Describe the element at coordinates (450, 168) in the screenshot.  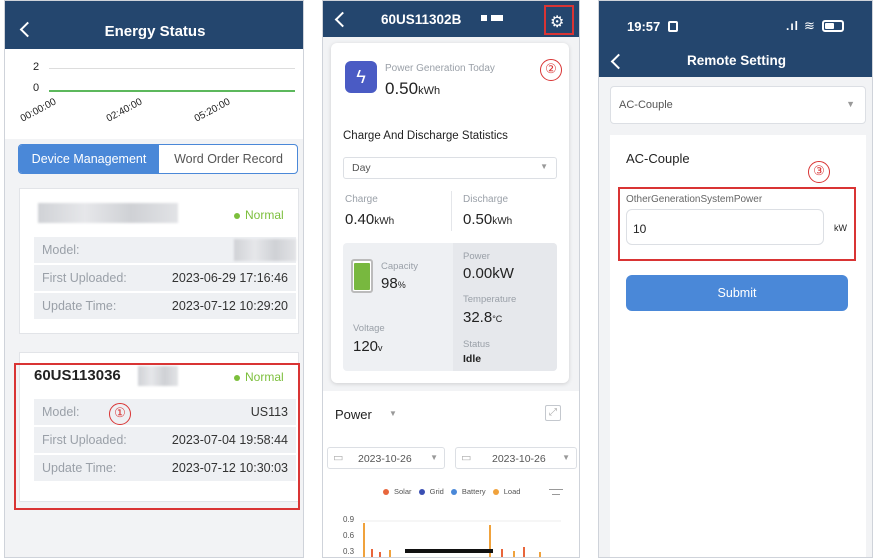
I see `period-select: Day ▼` at that location.